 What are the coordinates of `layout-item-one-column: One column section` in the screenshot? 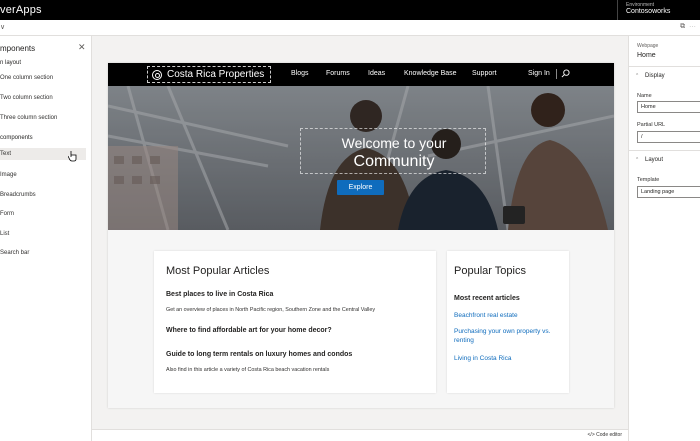 It's located at (43, 78).